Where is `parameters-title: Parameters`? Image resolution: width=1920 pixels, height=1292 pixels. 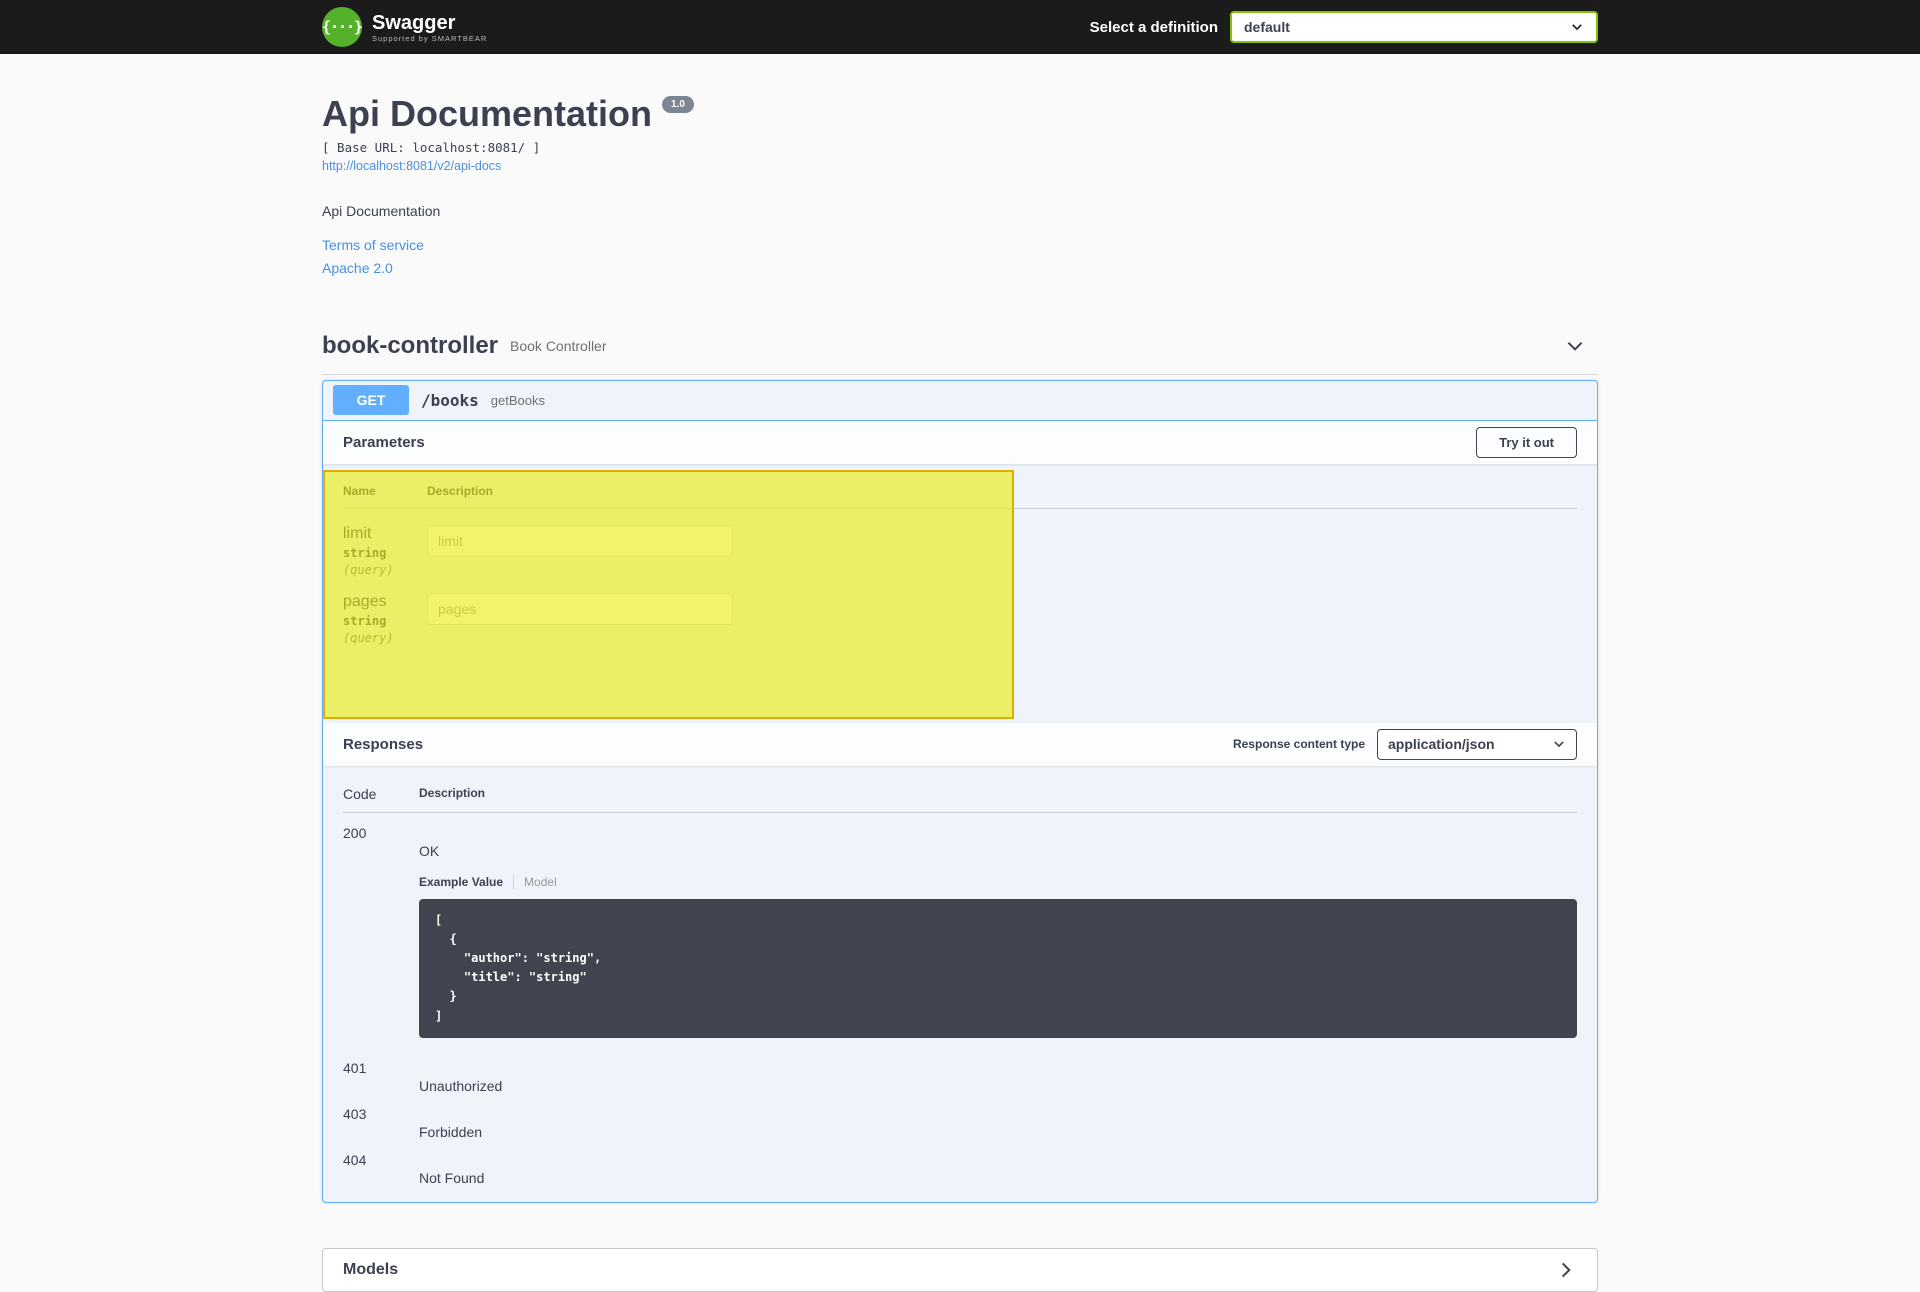 parameters-title: Parameters is located at coordinates (384, 442).